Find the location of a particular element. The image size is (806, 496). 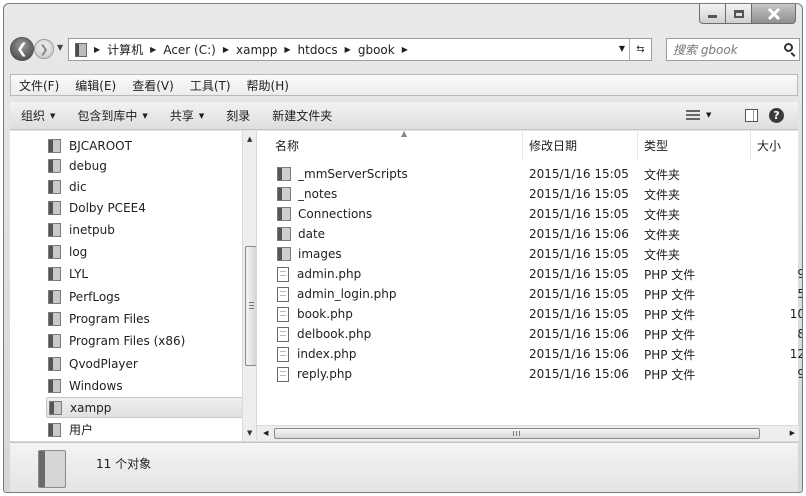

scroll-down-icon: ▼ is located at coordinates (249, 433).